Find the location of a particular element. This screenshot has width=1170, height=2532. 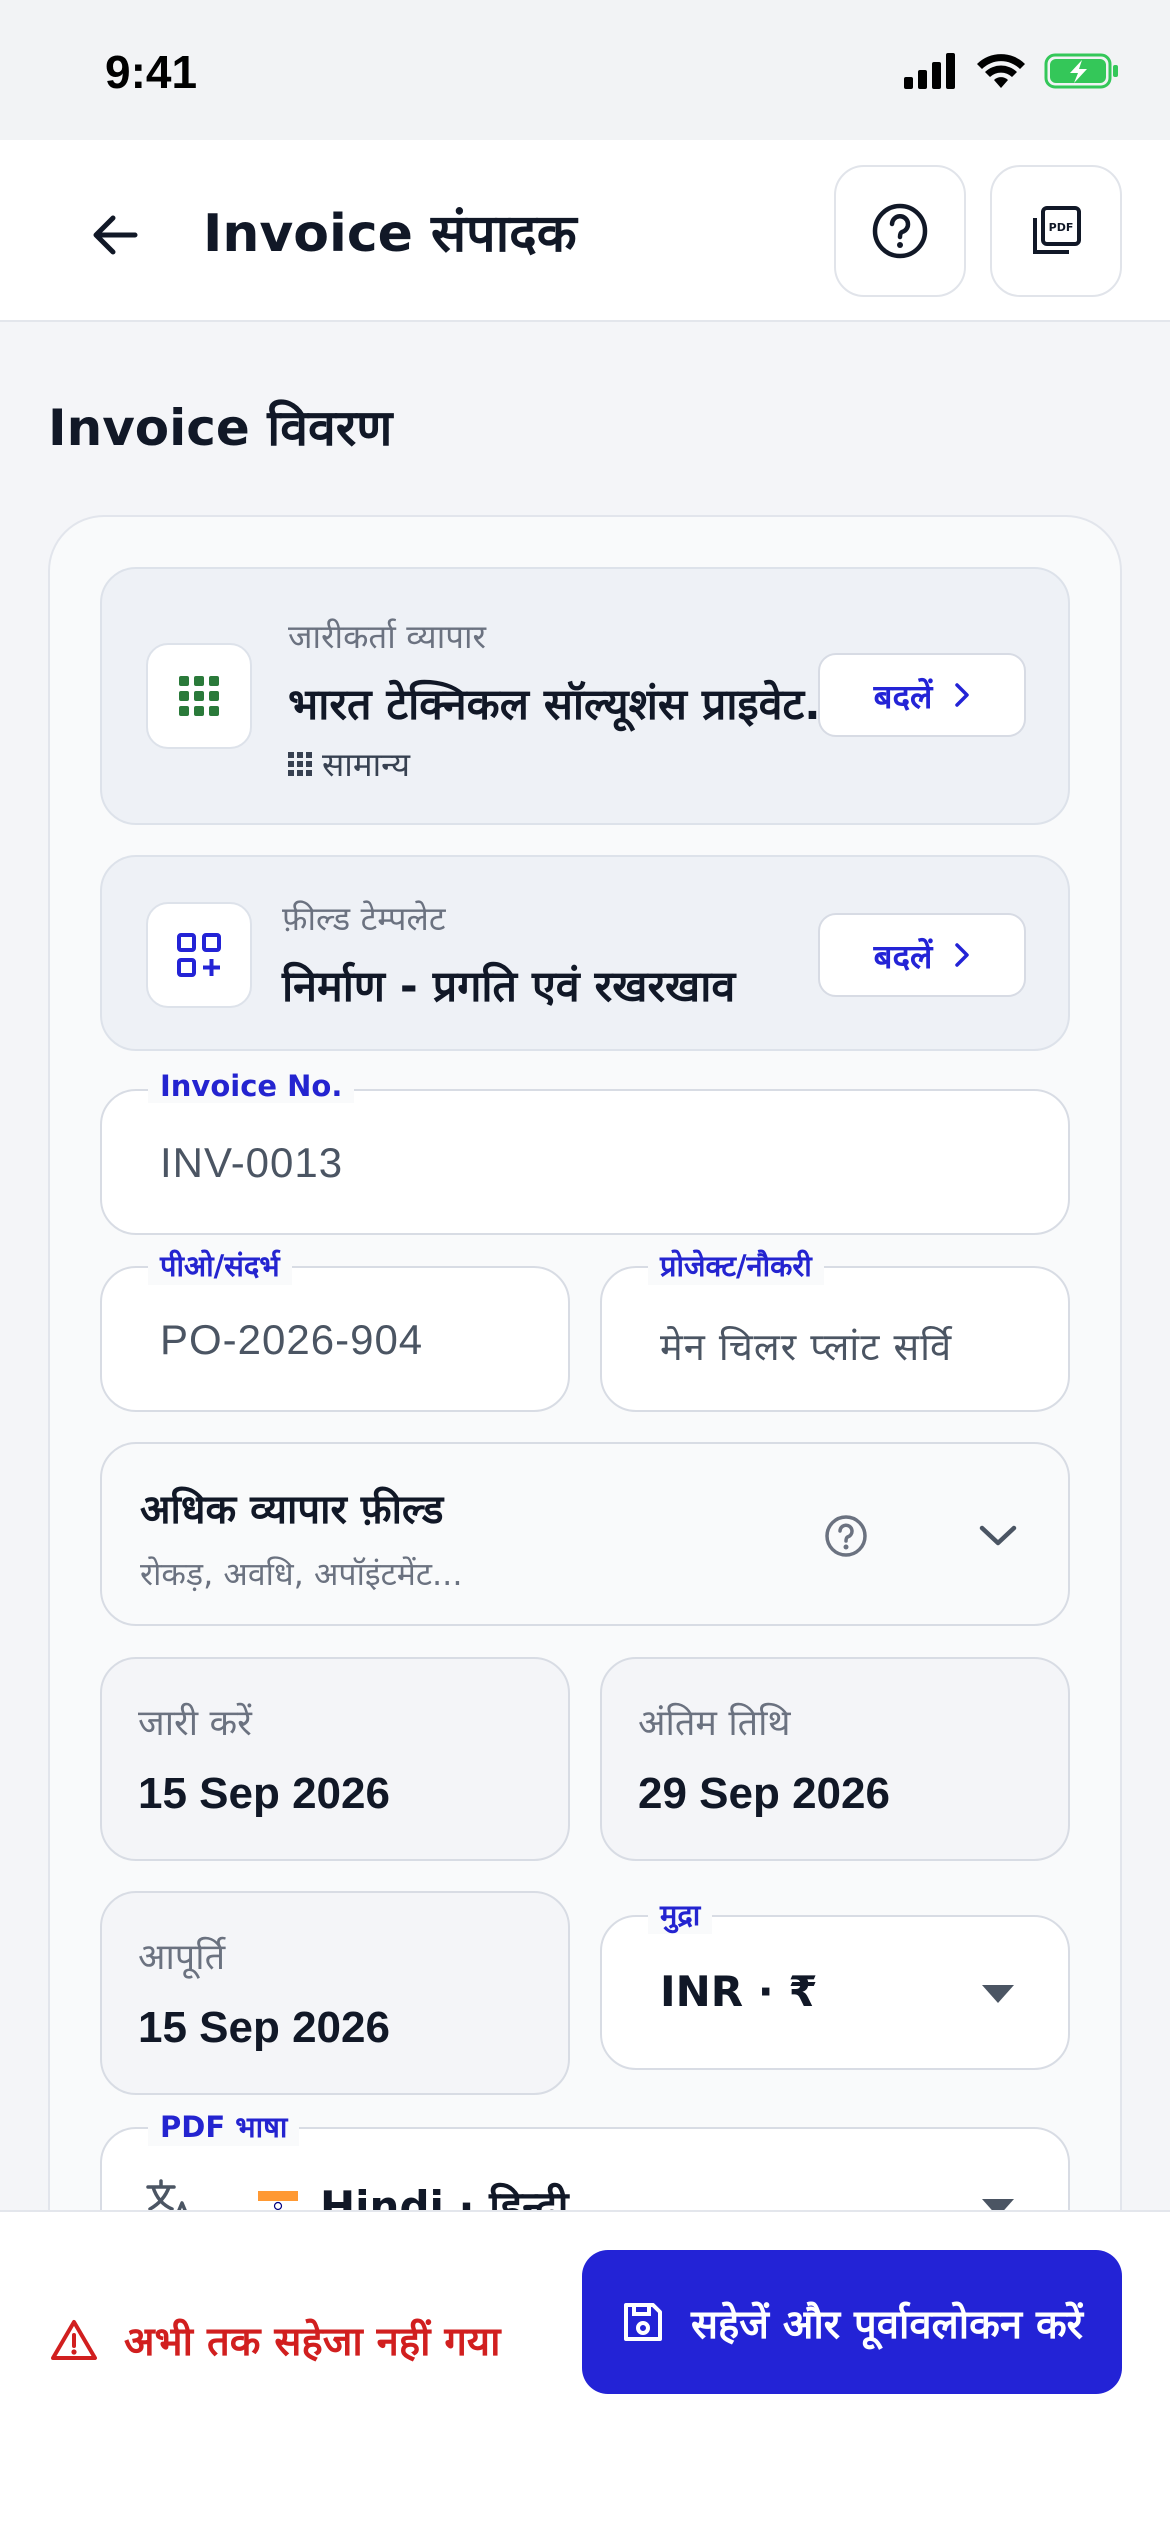

pdf-language-label: PDF भाषा is located at coordinates (224, 2126).